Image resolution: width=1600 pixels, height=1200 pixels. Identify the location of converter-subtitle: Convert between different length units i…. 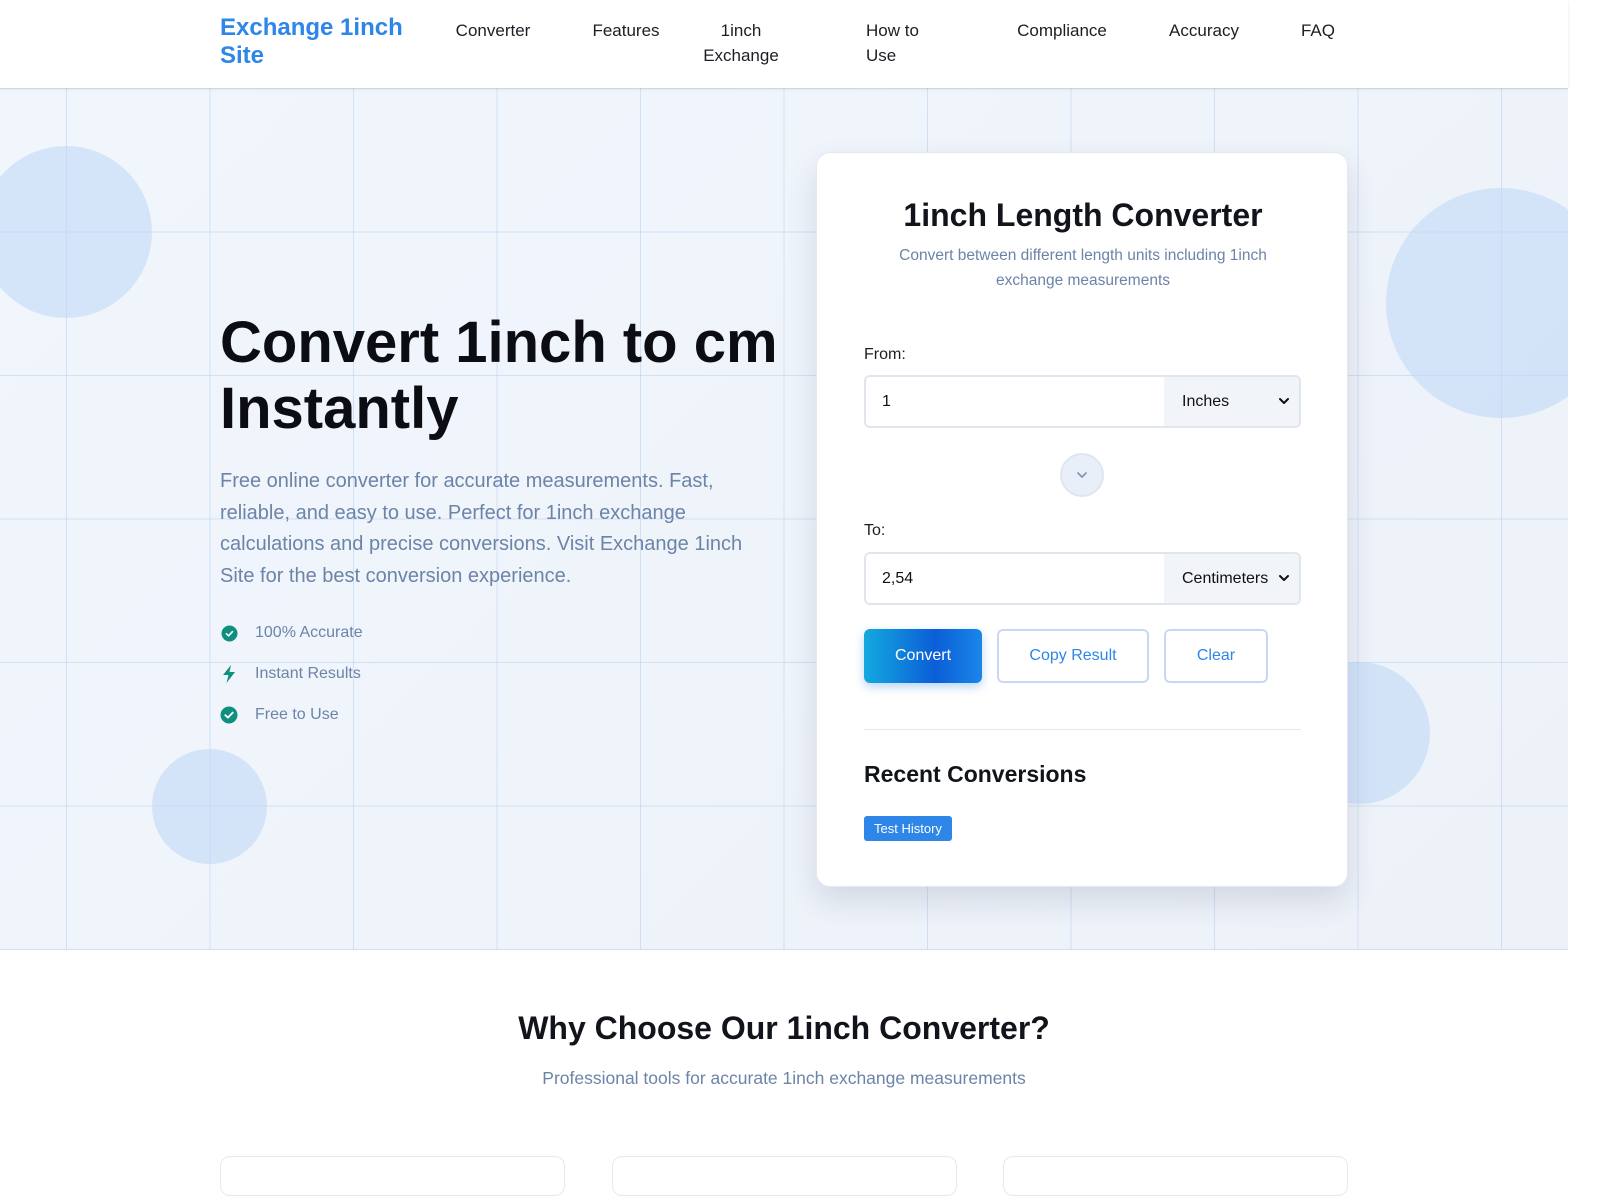
(1083, 268).